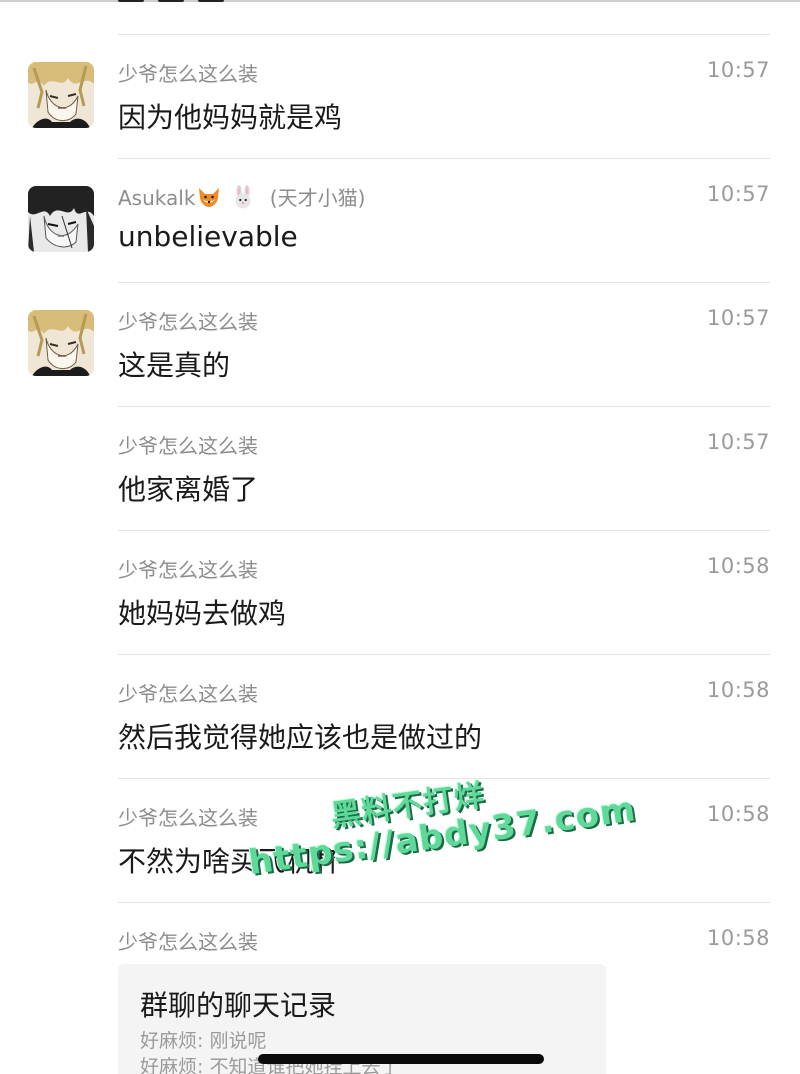 The width and height of the screenshot is (800, 1074). What do you see at coordinates (400, 220) in the screenshot?
I see `message-row: Asukalk (天才小猫) 10:57 unbelievable` at bounding box center [400, 220].